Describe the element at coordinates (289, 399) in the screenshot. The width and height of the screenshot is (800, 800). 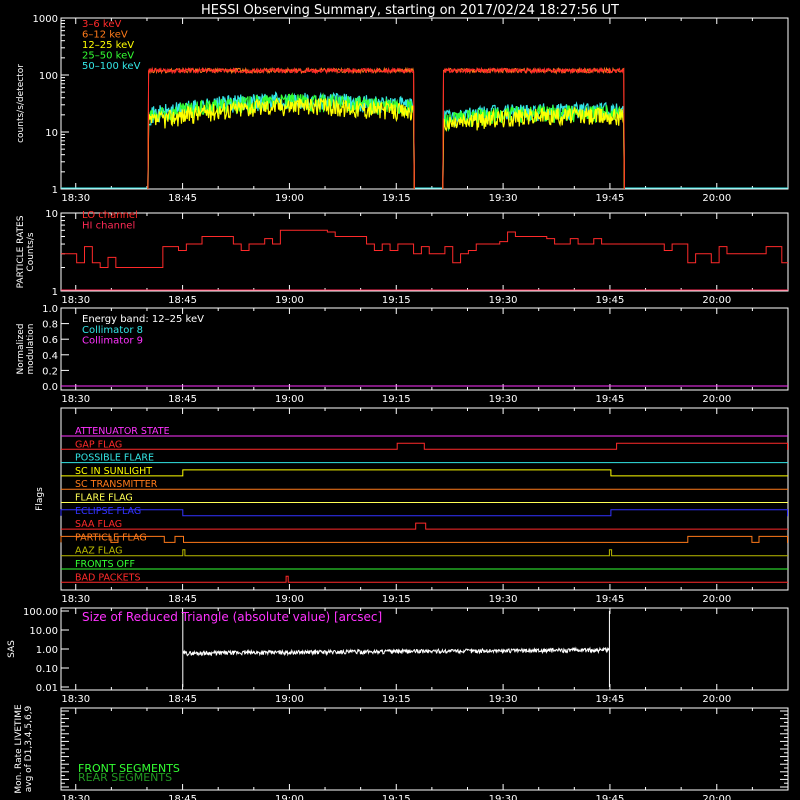
I see `modulation-panel-xtick-label: 19:00` at that location.